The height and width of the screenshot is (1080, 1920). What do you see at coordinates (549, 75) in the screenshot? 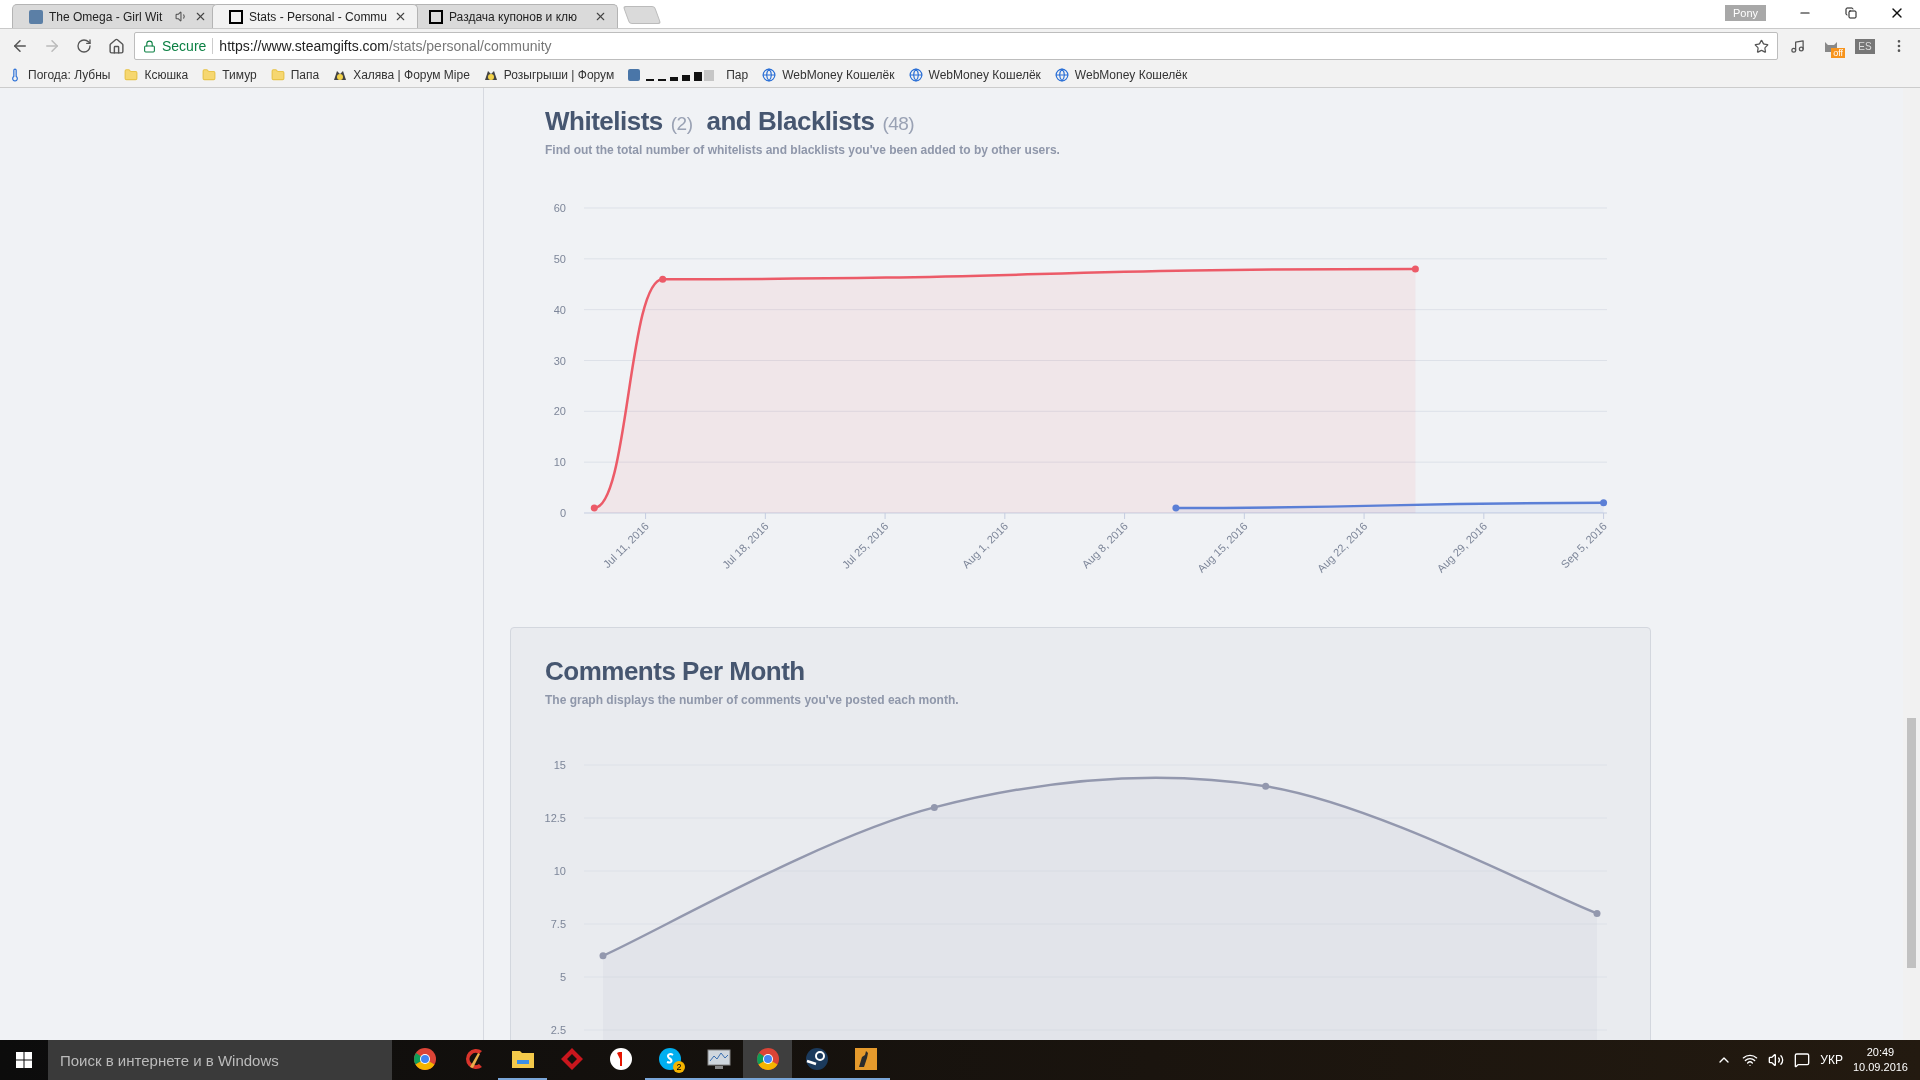
I see `bookmark-item: Розыгрыши | Форум` at bounding box center [549, 75].